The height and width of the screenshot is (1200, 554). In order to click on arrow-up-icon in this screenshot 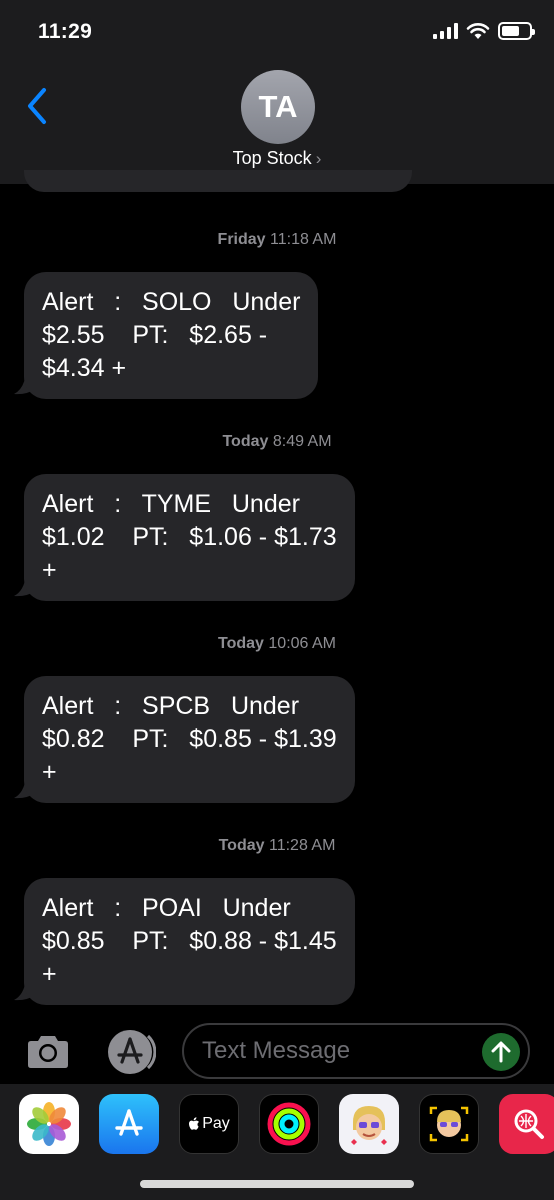, I will do `click(501, 1052)`.